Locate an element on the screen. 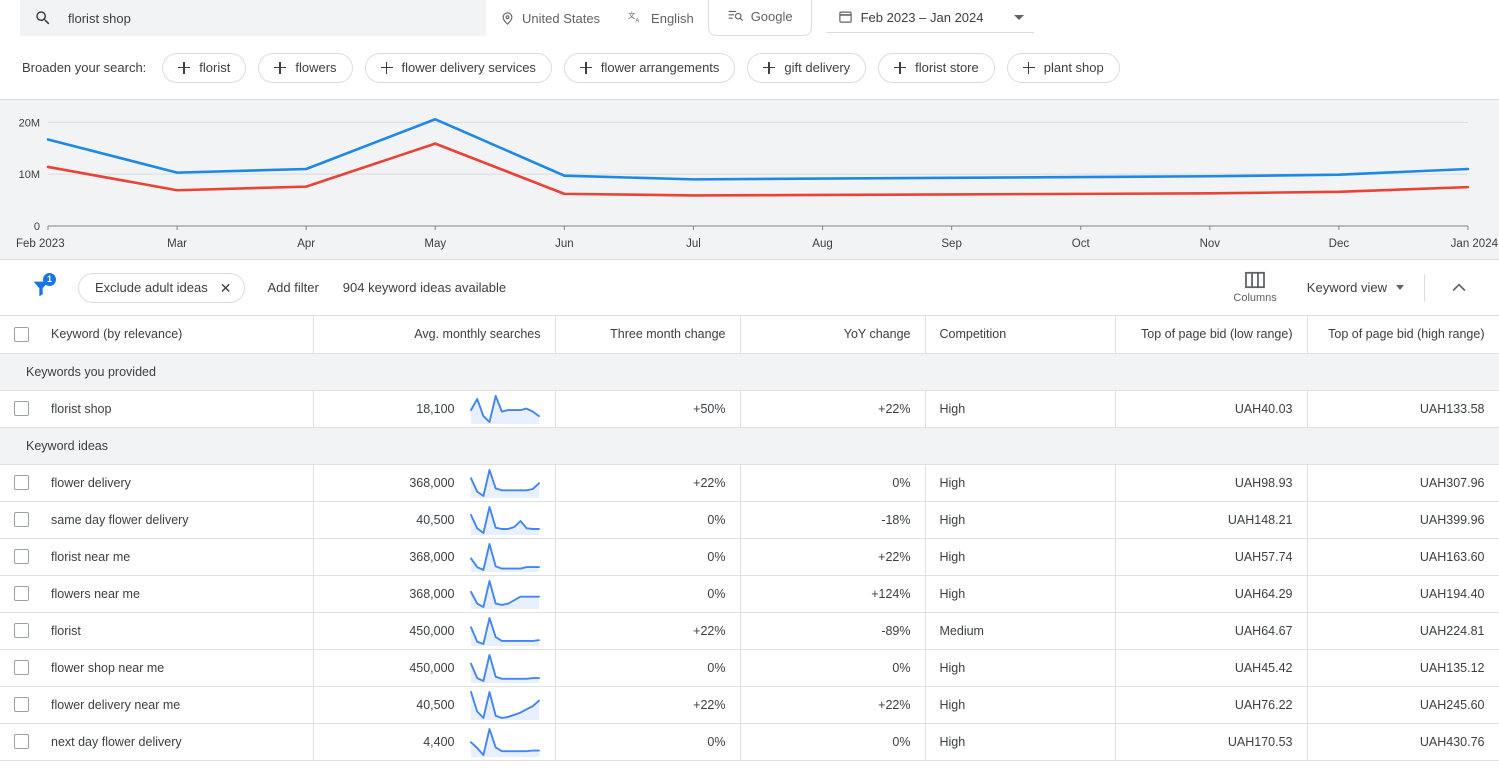 This screenshot has height=768, width=1499. avg-searches-value: 368,000 is located at coordinates (432, 593).